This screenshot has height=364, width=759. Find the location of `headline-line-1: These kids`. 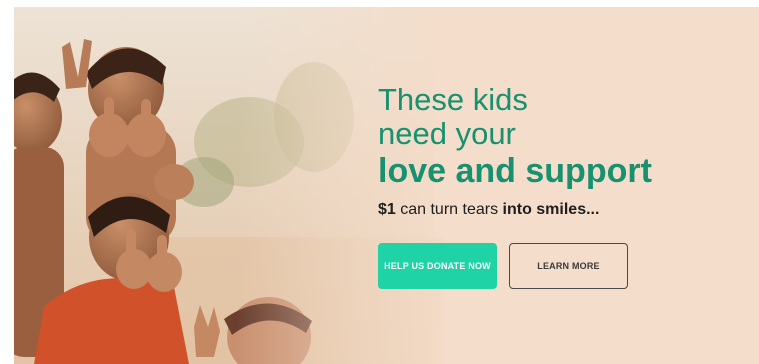

headline-line-1: These kids is located at coordinates (453, 99).